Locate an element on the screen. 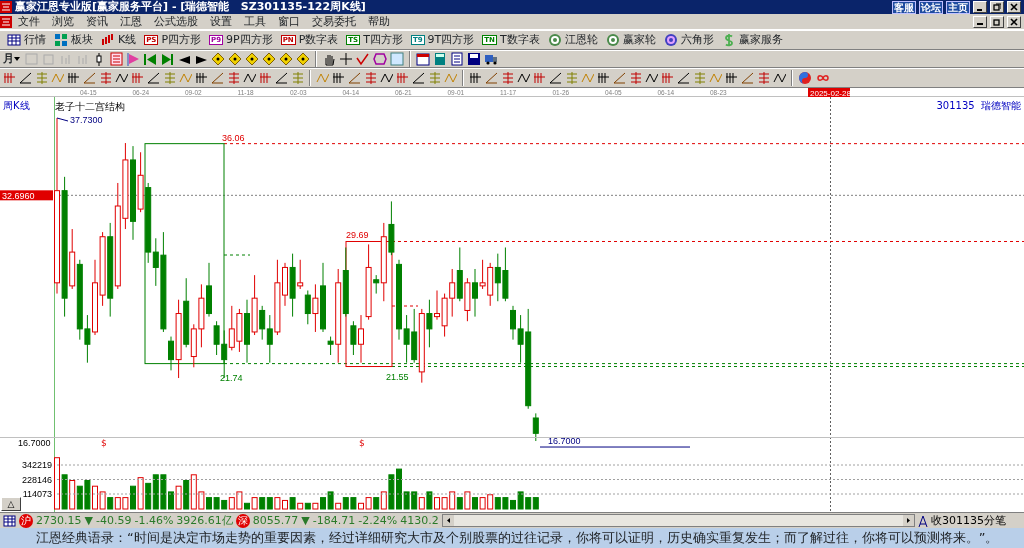 The height and width of the screenshot is (548, 1024). price-label: 29.69 is located at coordinates (357, 235).